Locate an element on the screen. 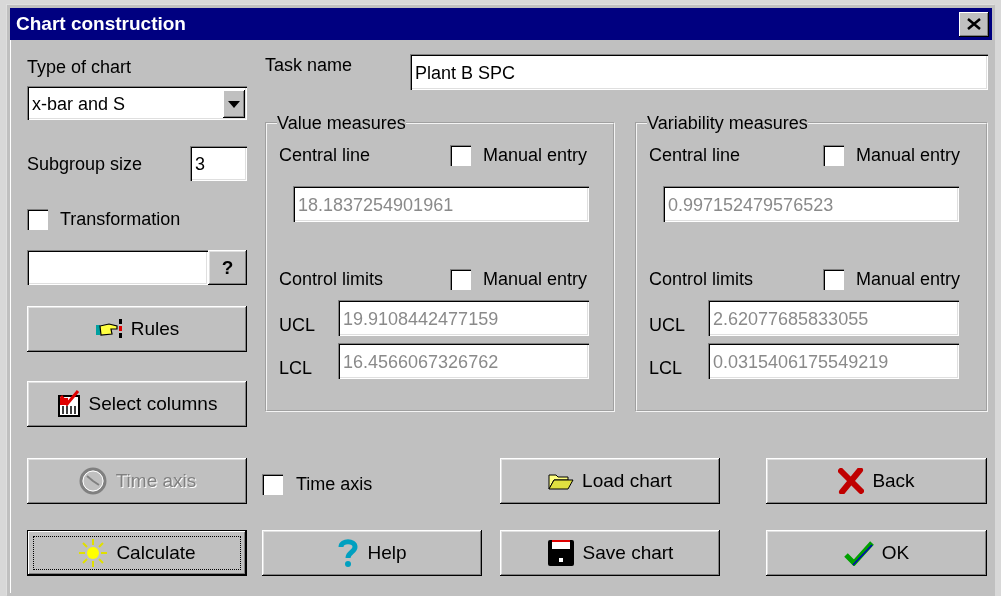  side-button: Select columns is located at coordinates (137, 404).